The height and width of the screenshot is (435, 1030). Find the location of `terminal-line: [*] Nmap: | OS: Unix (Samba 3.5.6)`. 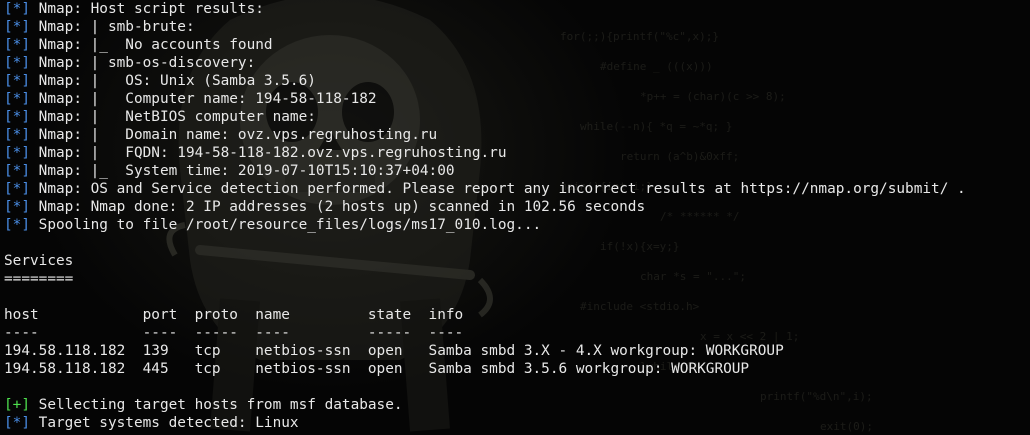

terminal-line: [*] Nmap: | OS: Unix (Samba 3.5.6) is located at coordinates (485, 81).